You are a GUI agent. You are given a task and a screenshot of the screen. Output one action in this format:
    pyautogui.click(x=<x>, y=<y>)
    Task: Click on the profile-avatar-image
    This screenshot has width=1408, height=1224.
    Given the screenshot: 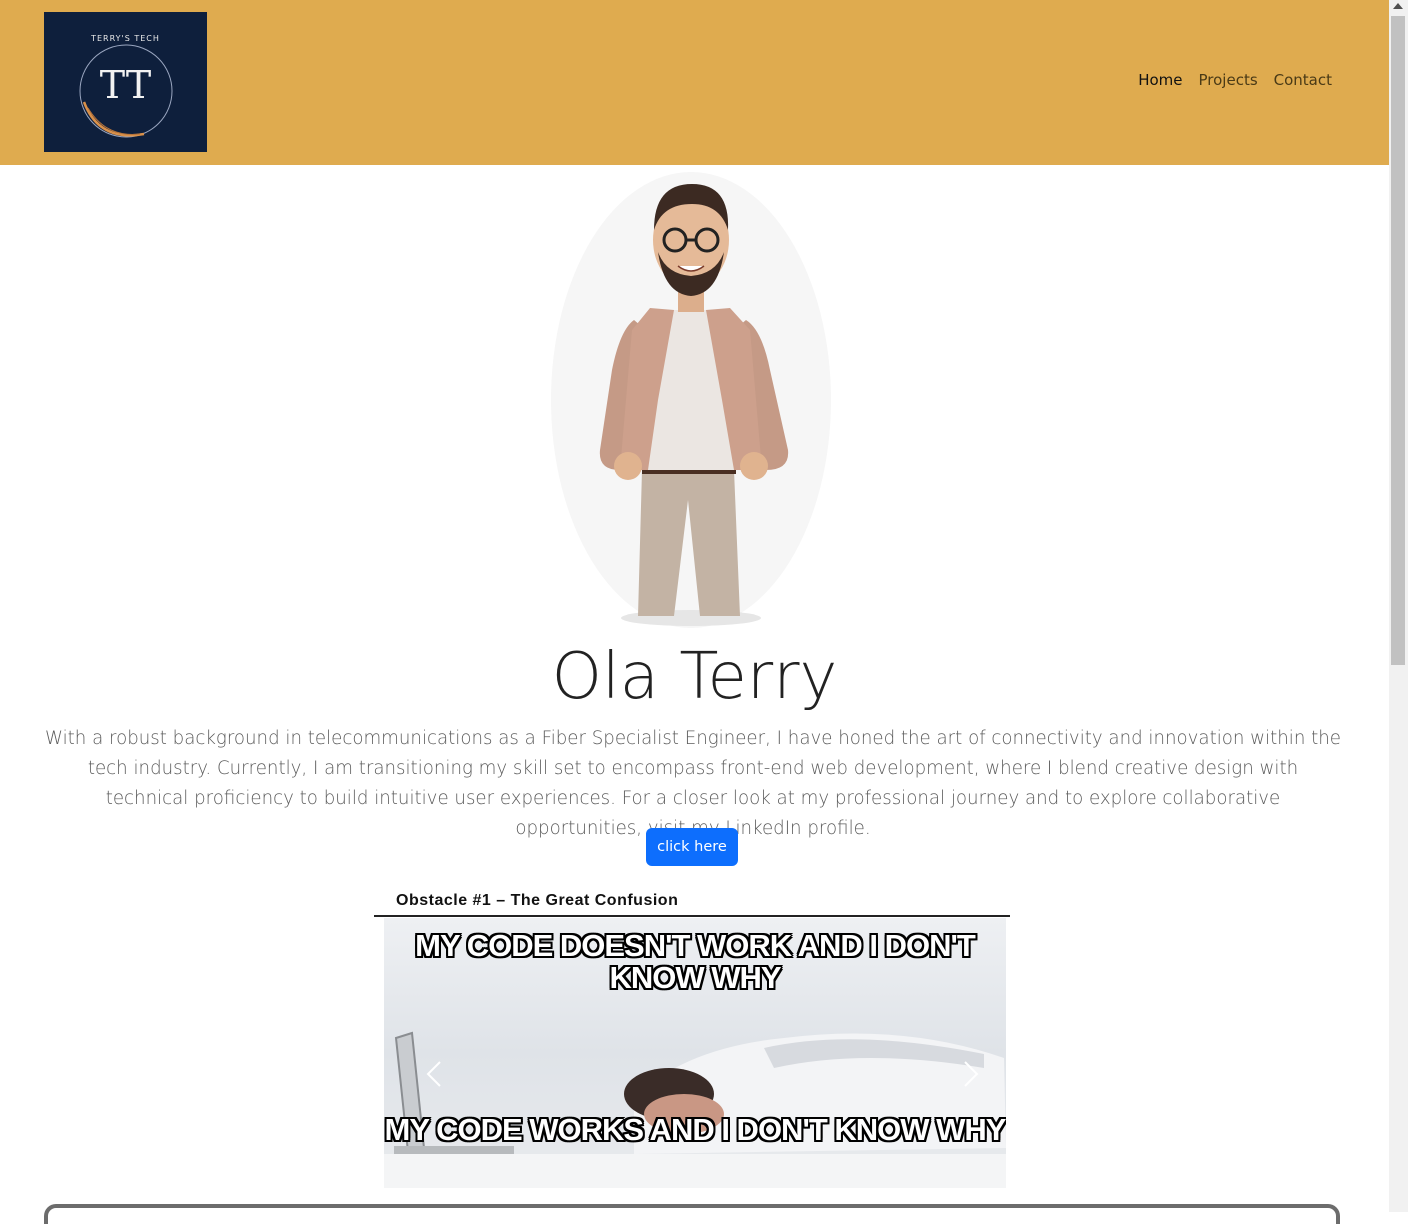 What is the action you would take?
    pyautogui.click(x=691, y=399)
    